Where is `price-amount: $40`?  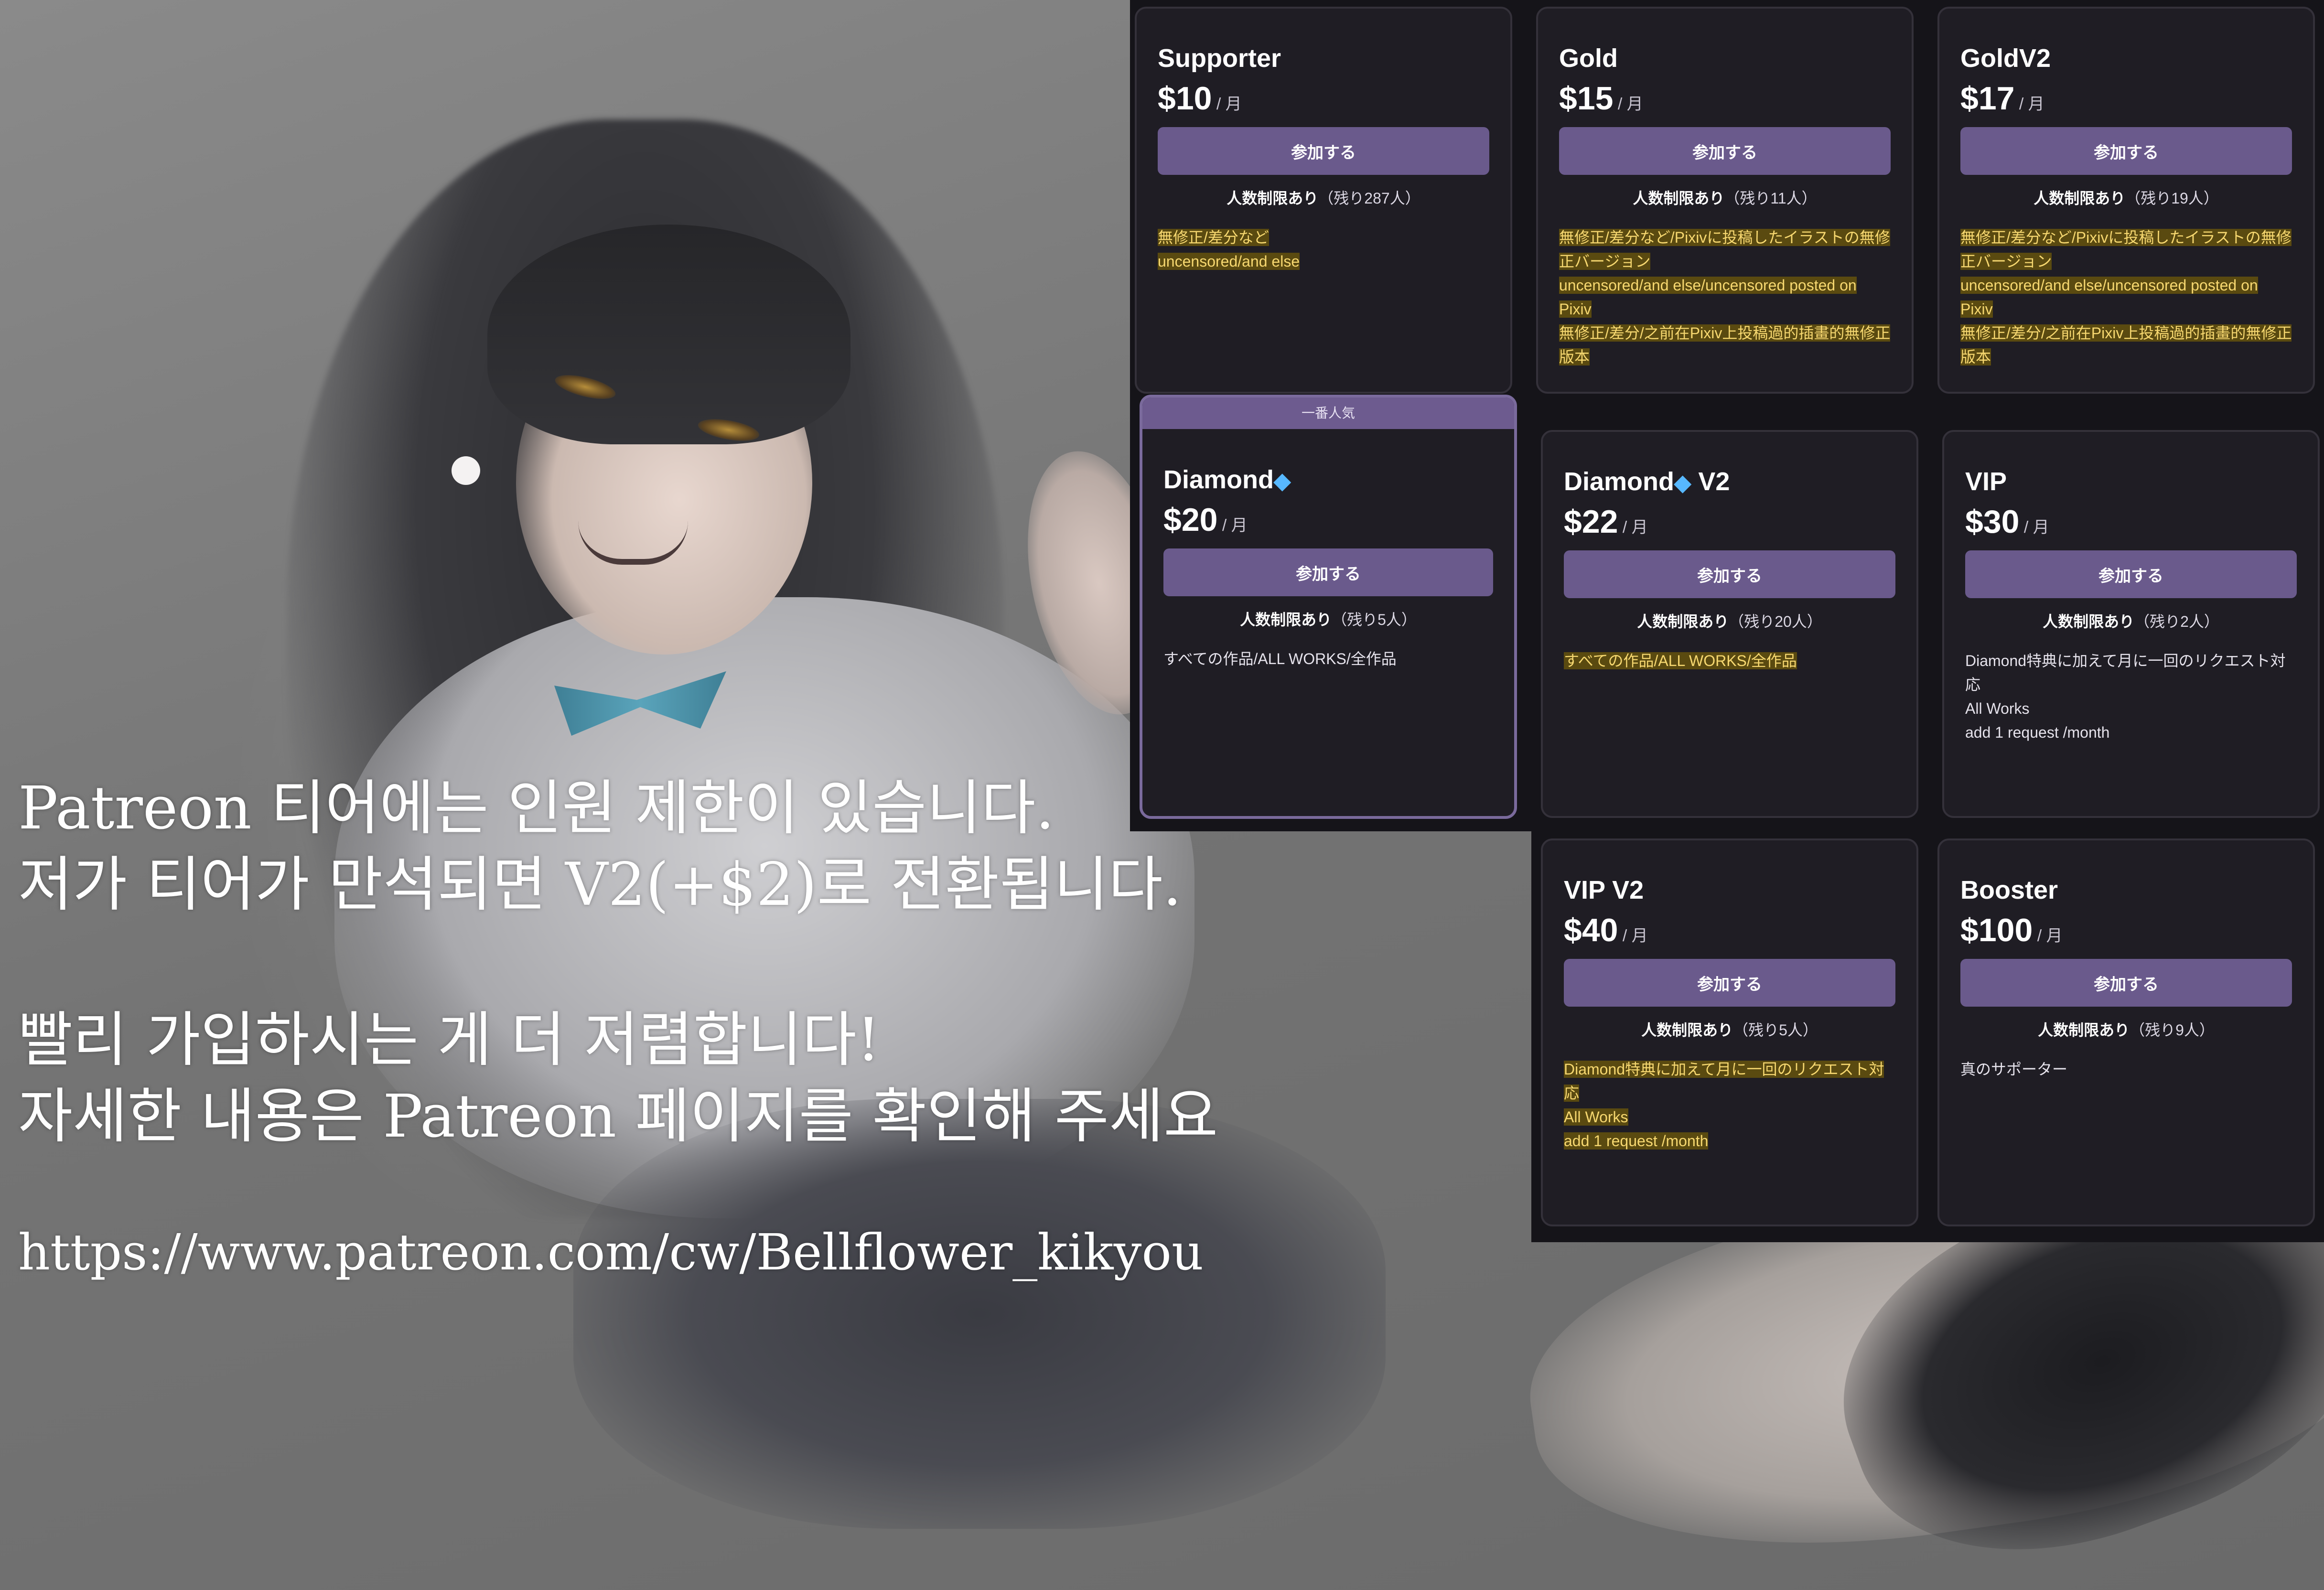
price-amount: $40 is located at coordinates (1591, 930).